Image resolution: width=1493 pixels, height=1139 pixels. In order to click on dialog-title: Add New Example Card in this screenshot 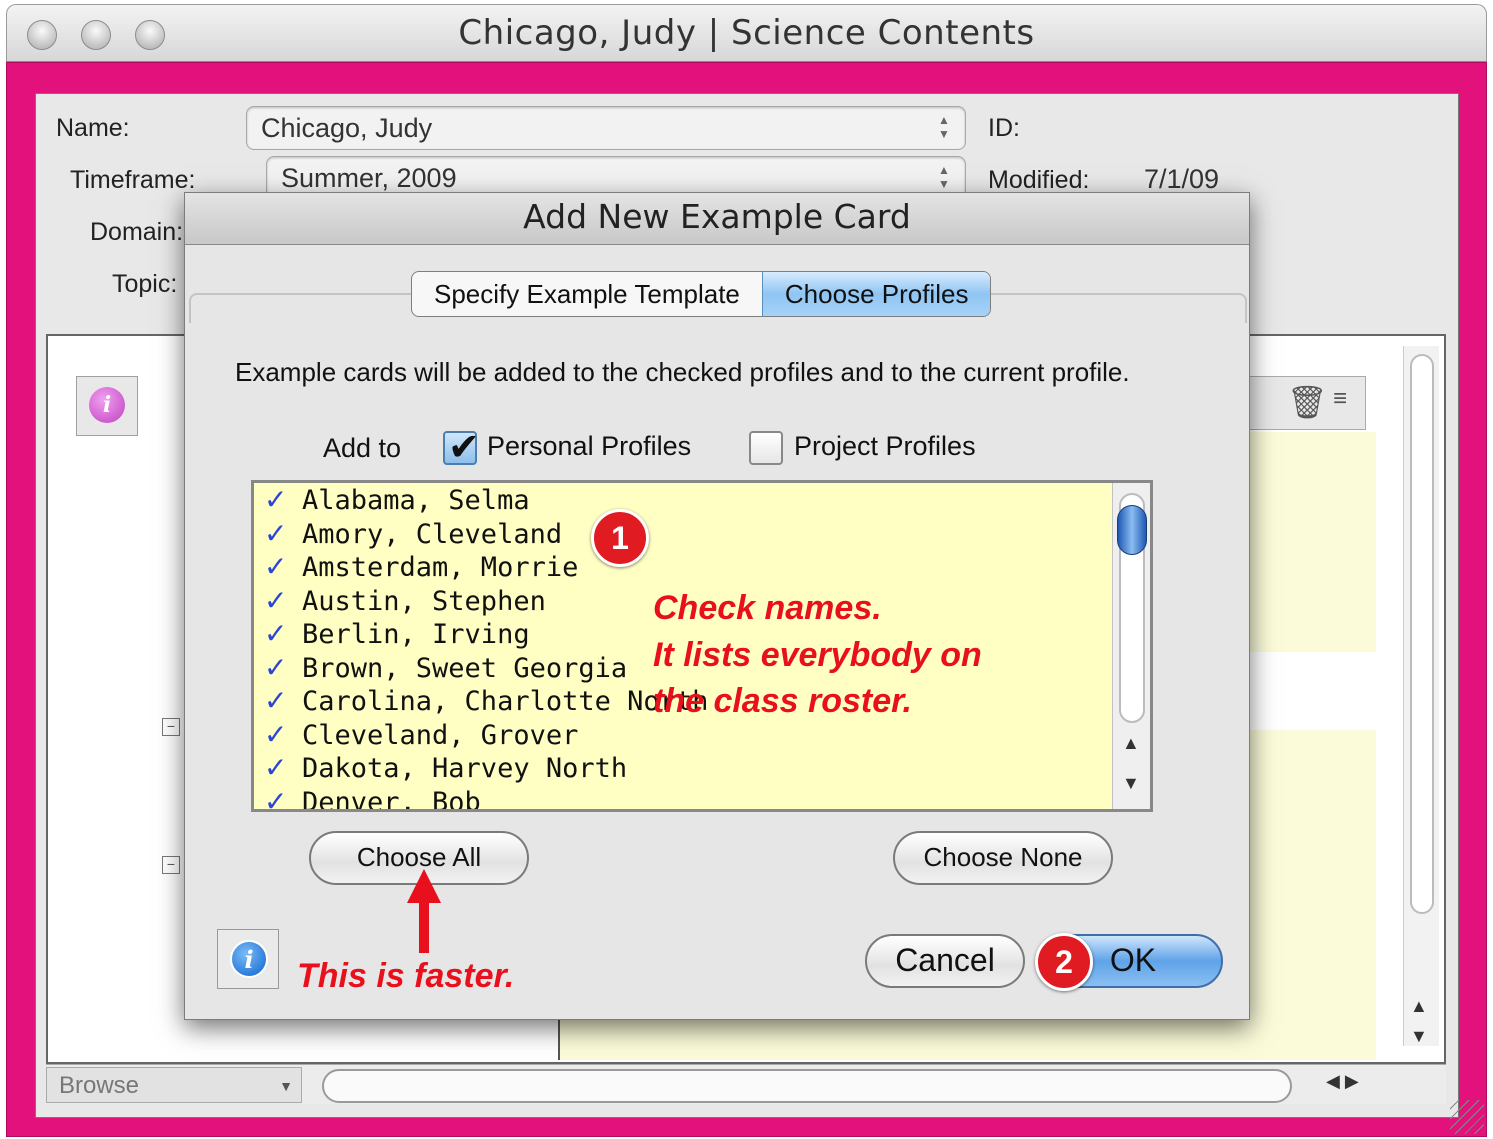, I will do `click(717, 219)`.